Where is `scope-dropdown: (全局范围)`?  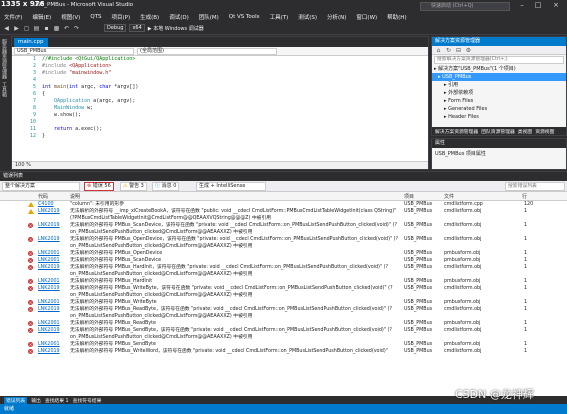
scope-dropdown: (全局范围) is located at coordinates (207, 51).